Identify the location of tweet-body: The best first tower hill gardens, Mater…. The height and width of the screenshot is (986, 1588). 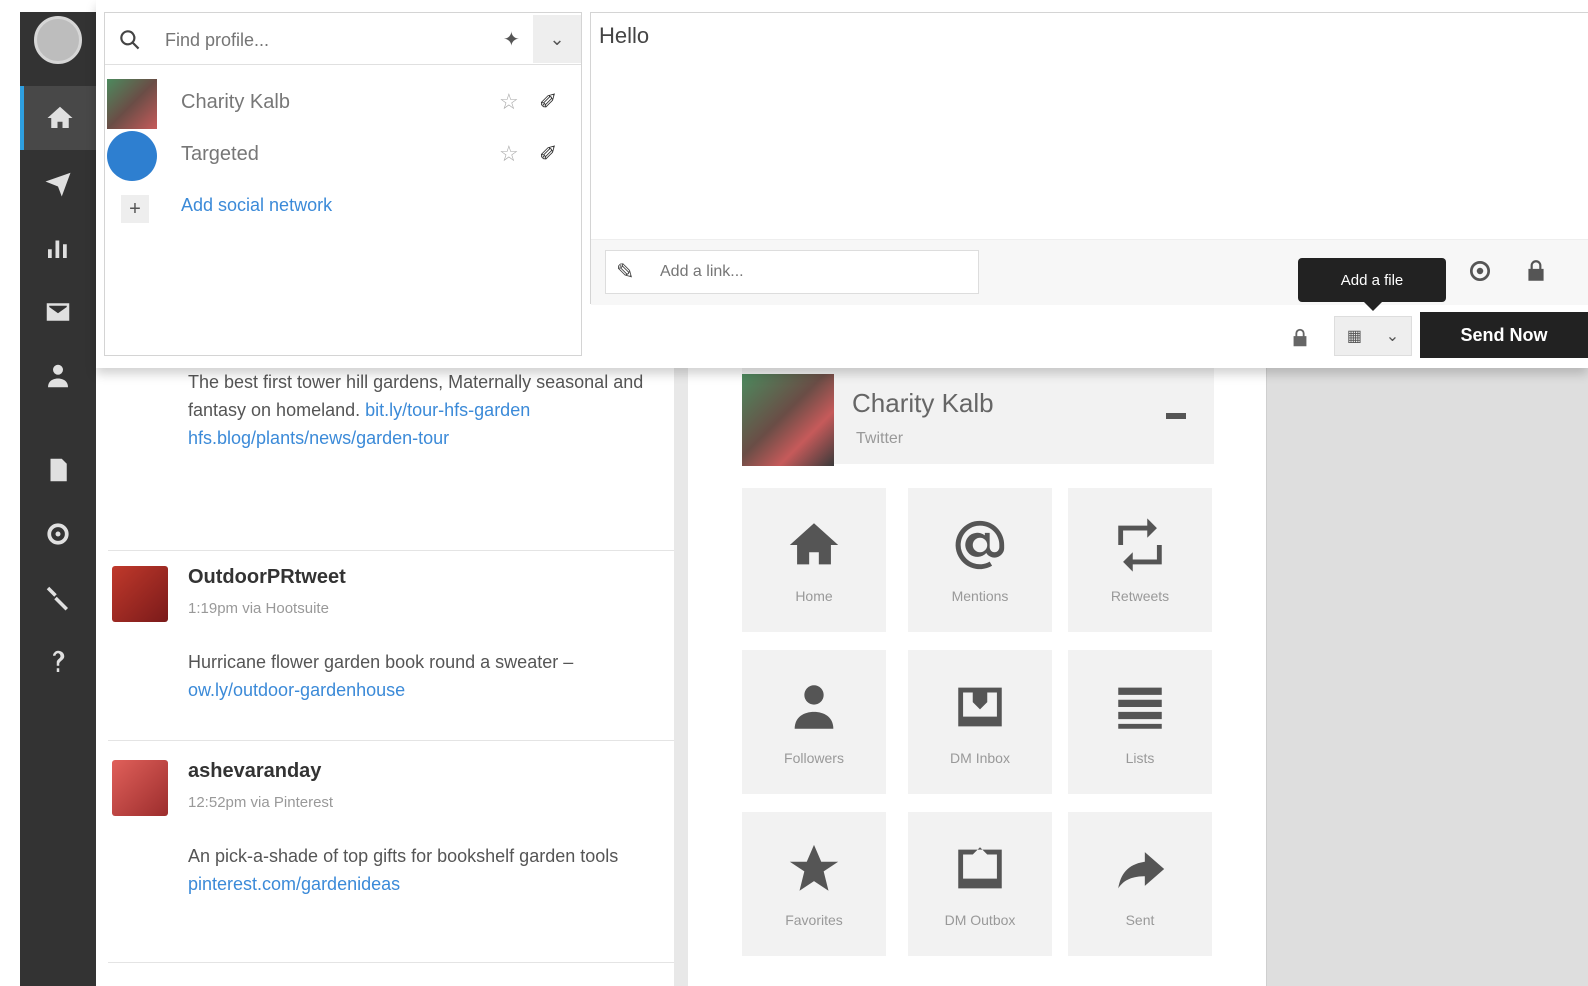
(416, 410).